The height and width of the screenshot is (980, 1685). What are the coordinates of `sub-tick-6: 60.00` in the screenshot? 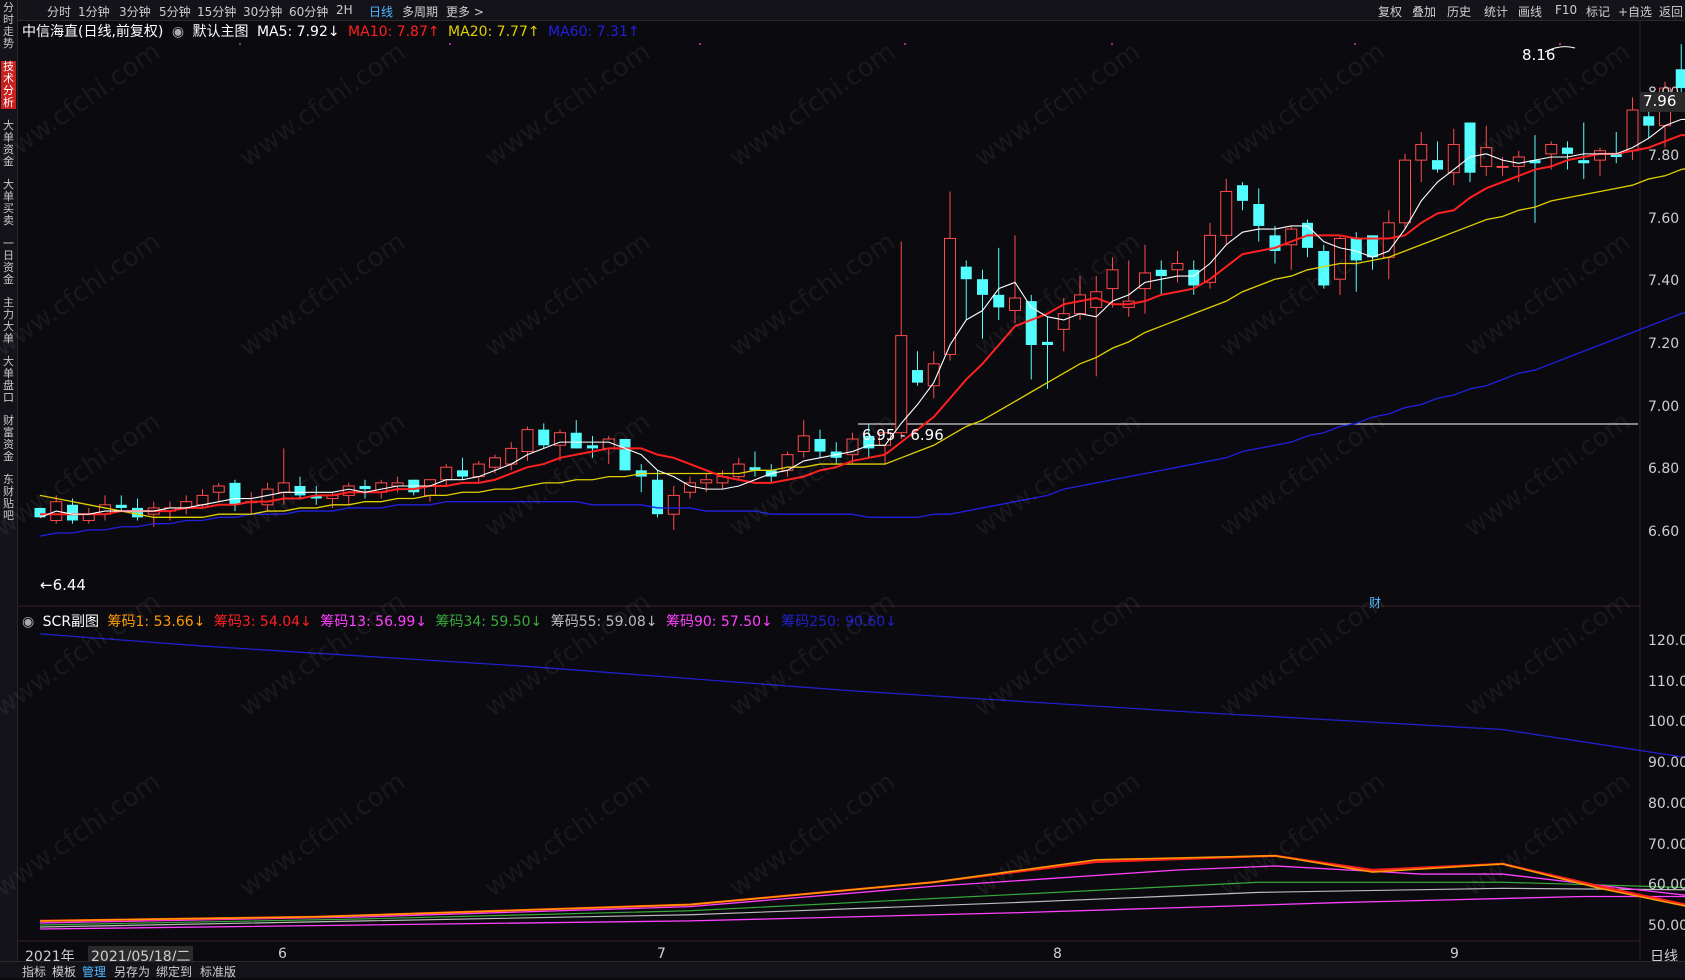 It's located at (1666, 885).